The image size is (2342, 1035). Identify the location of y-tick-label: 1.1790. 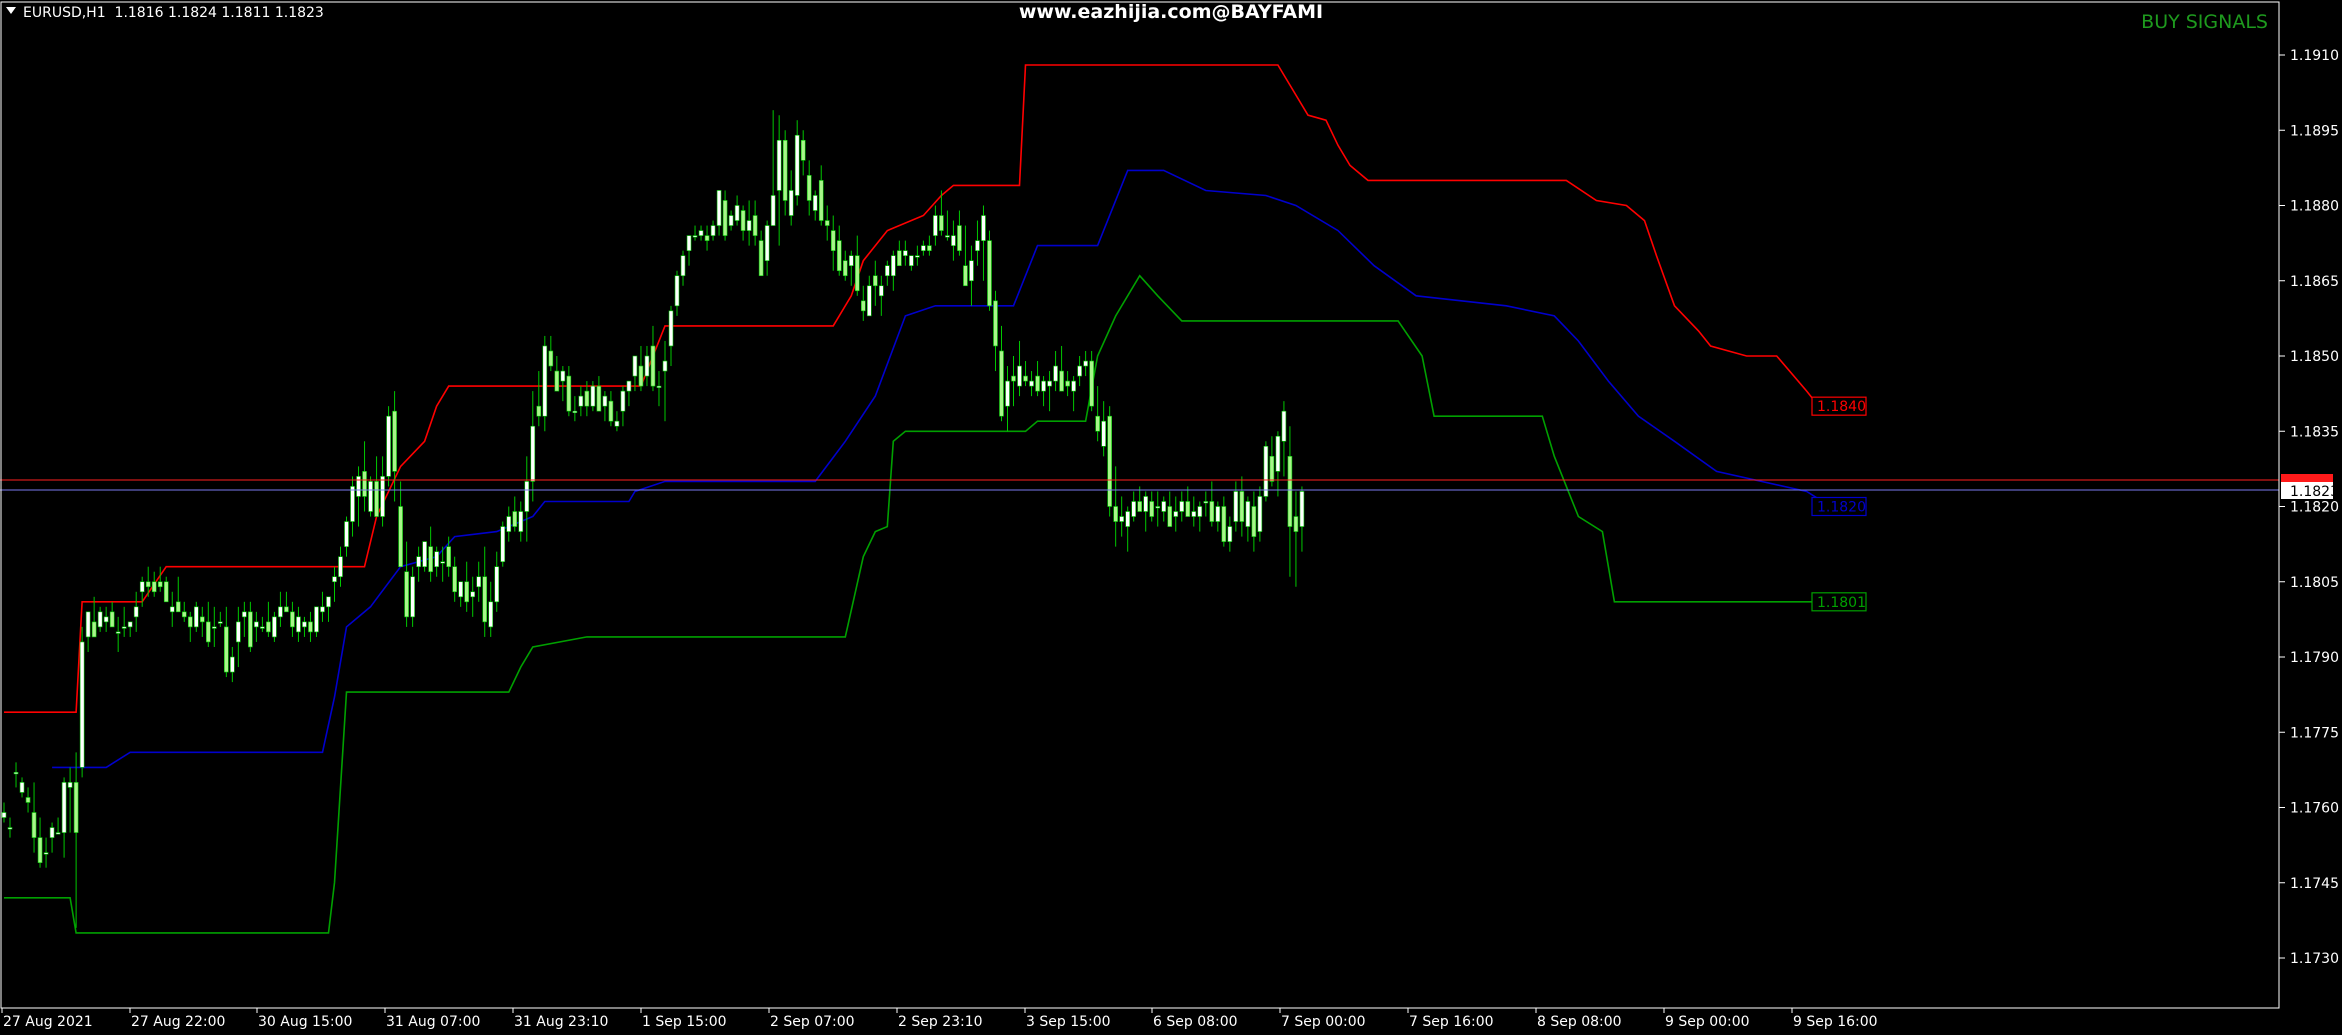
(2314, 658).